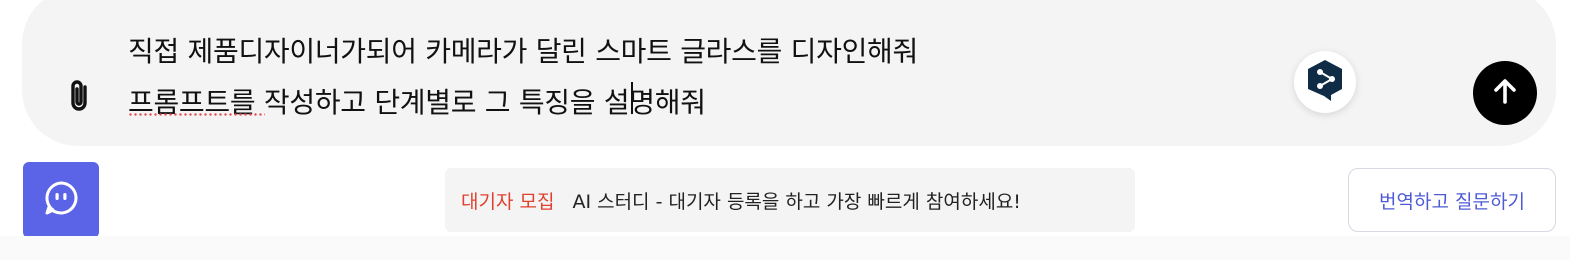  I want to click on paperclip-icon, so click(80, 98).